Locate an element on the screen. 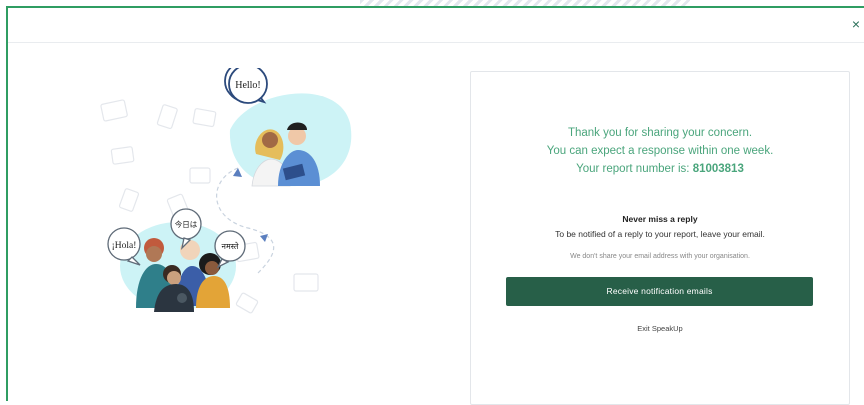 The height and width of the screenshot is (405, 864). bubble-konnichiwa-text: 今日は is located at coordinates (186, 224).